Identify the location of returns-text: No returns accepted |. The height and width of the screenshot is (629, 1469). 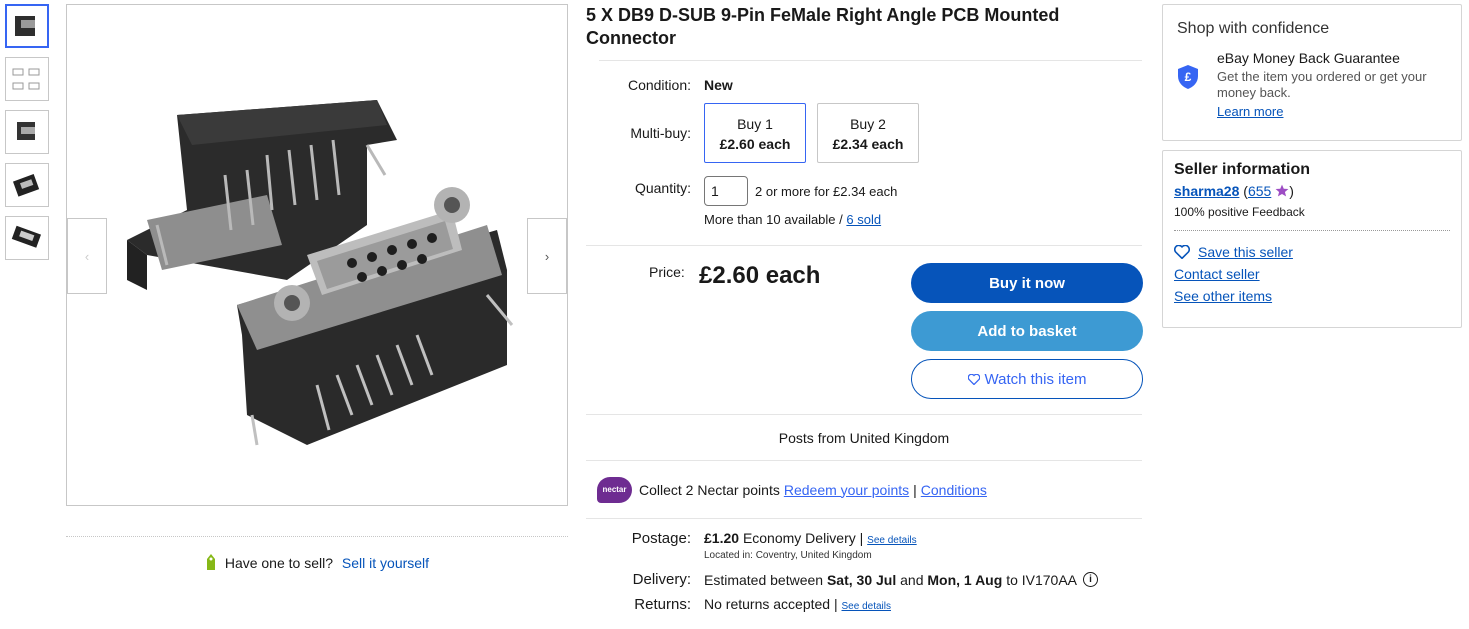
(771, 604).